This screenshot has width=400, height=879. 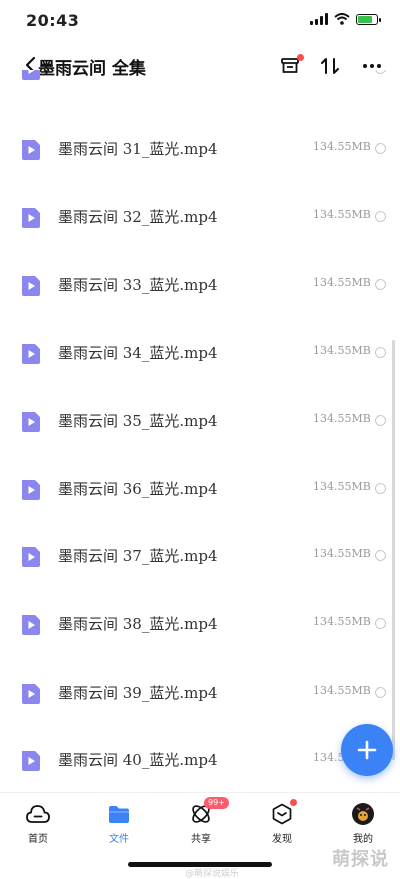 What do you see at coordinates (138, 489) in the screenshot?
I see `file-name: 墨雨云间 36_蓝光.mp4` at bounding box center [138, 489].